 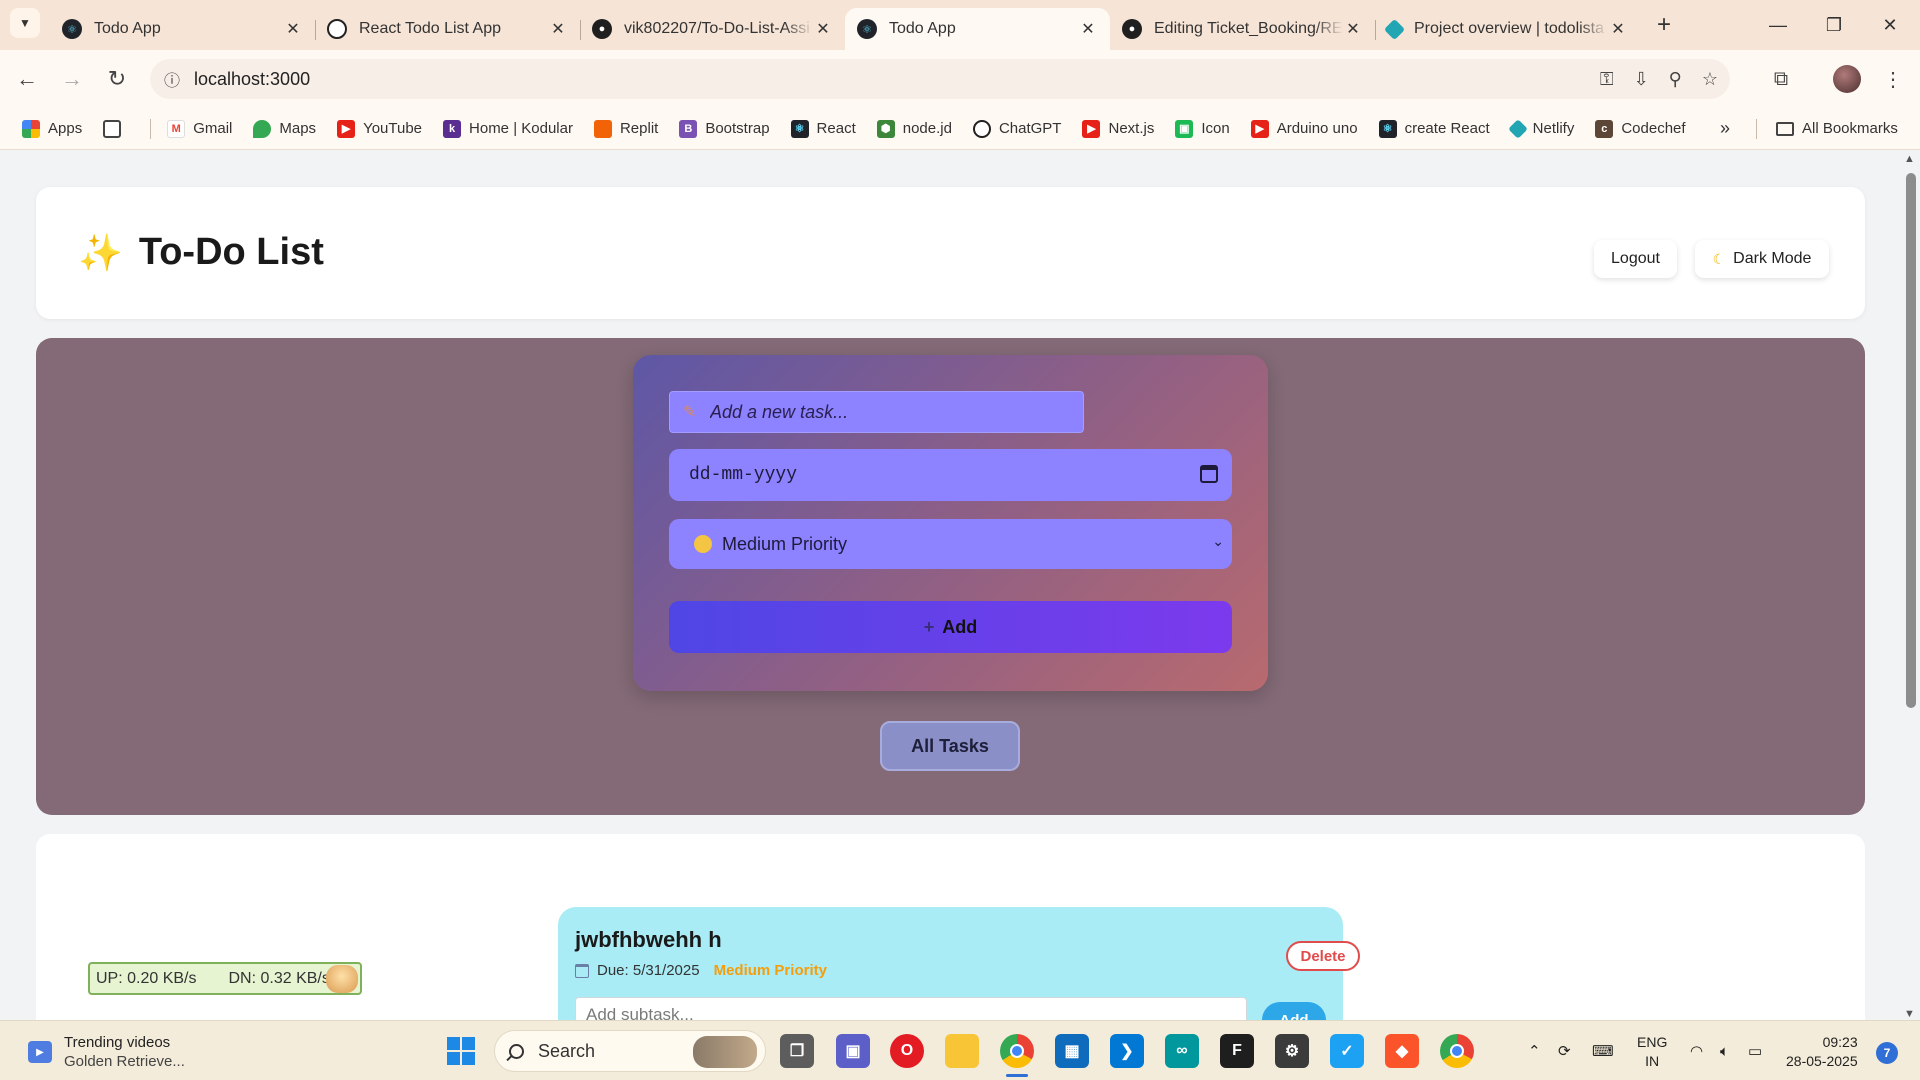 What do you see at coordinates (1237, 1051) in the screenshot?
I see `figma-icon: F` at bounding box center [1237, 1051].